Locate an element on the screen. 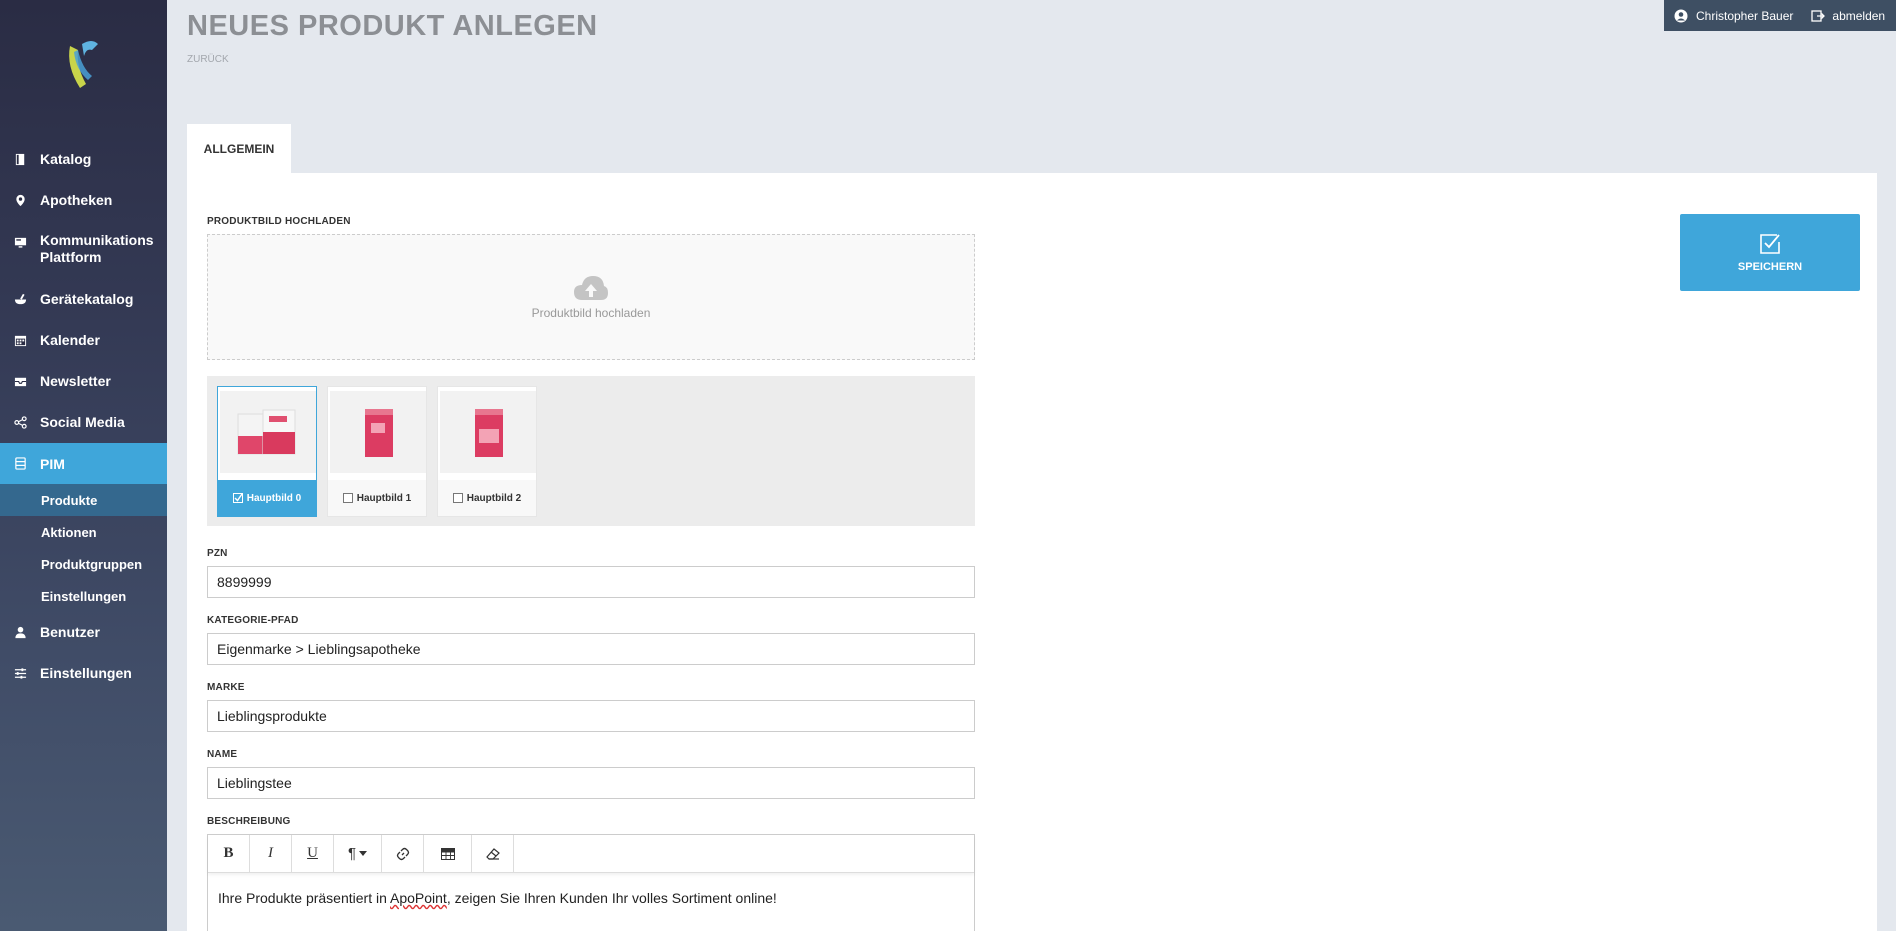 The height and width of the screenshot is (931, 1896). beschreibung-label: BESCHREIBUNG is located at coordinates (249, 821).